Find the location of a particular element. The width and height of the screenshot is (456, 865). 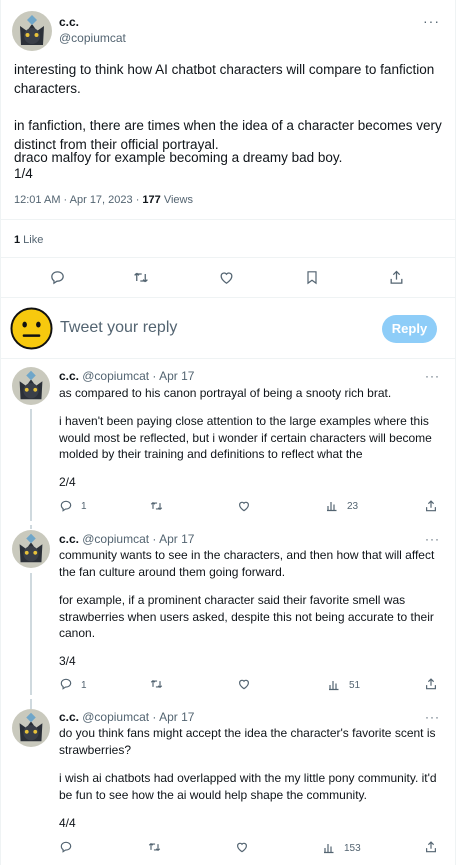

likes-summary: 1 Like is located at coordinates (28, 240).